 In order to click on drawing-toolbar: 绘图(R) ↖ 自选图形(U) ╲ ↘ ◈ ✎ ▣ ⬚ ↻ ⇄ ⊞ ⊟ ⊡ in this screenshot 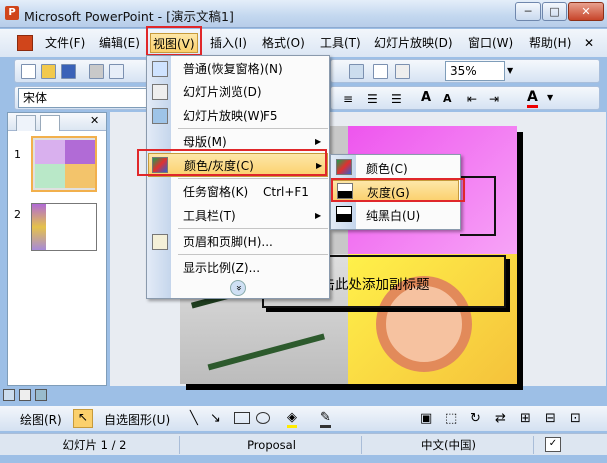, I will do `click(303, 418)`.